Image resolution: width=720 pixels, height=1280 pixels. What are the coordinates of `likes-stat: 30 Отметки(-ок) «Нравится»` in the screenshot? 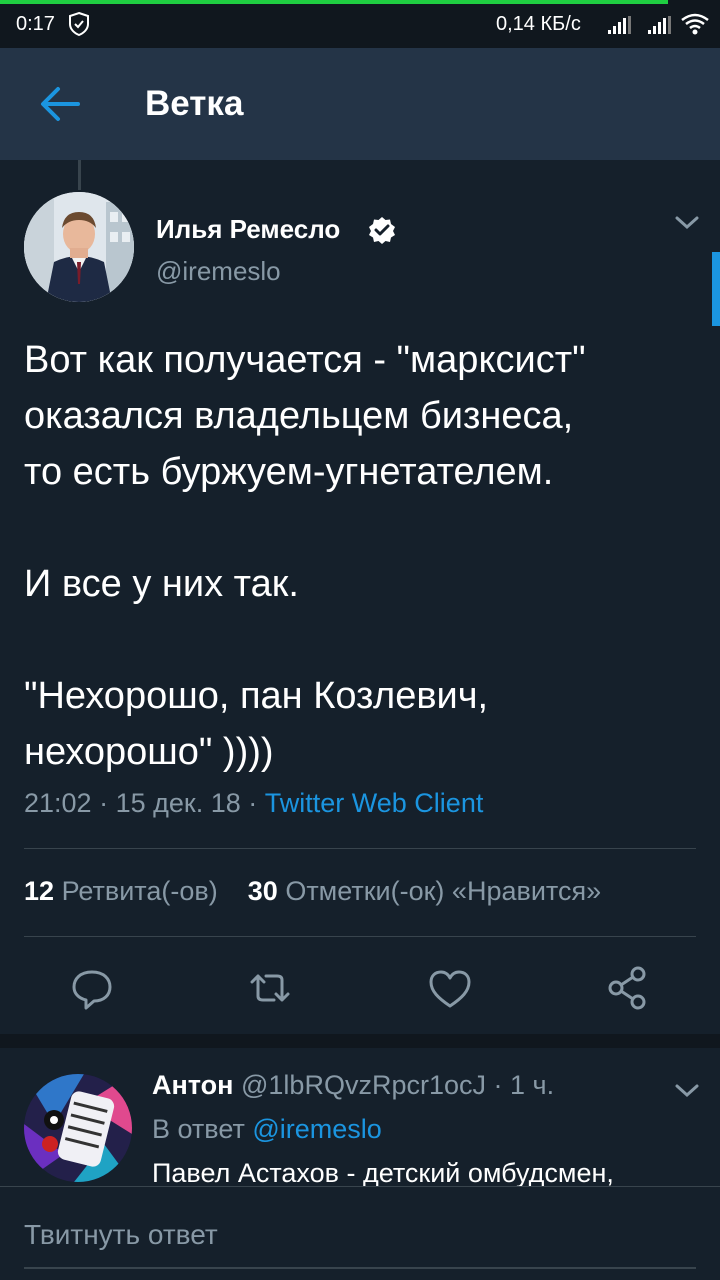 It's located at (424, 891).